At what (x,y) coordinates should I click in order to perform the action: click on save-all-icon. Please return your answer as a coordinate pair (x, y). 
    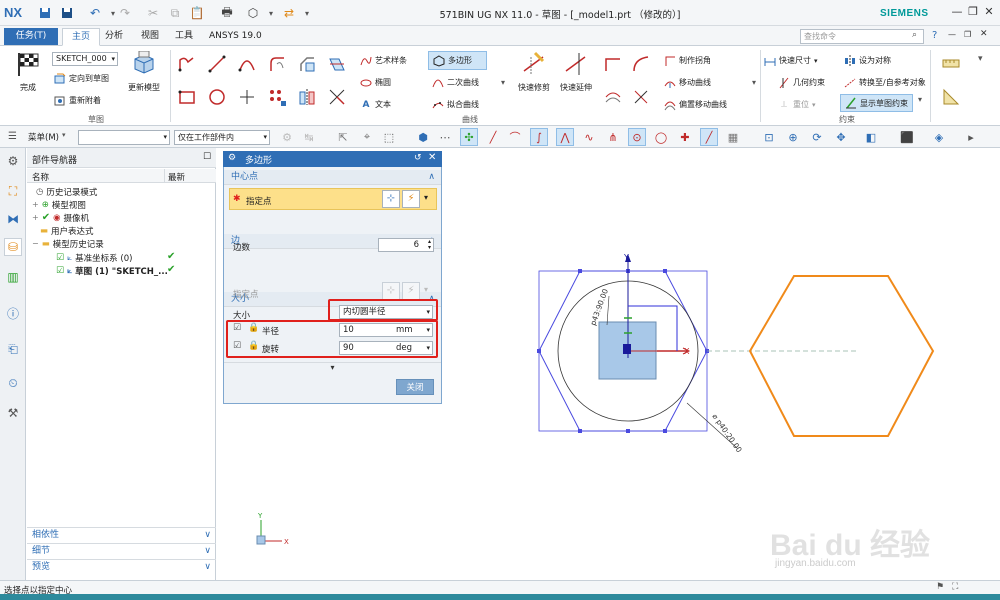
    Looking at the image, I should click on (67, 13).